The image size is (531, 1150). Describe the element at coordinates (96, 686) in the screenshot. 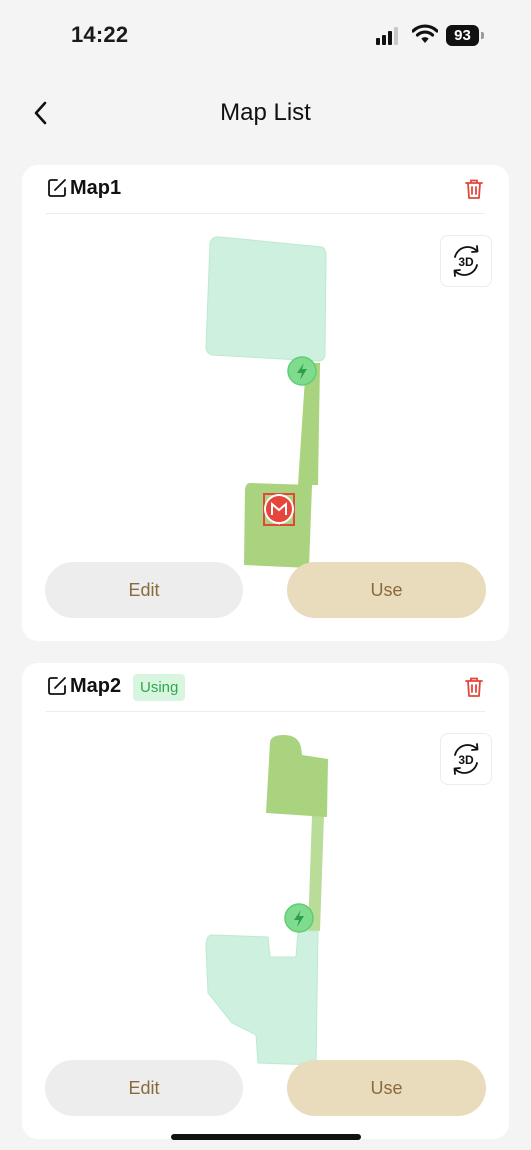

I see `map-name: Map2` at that location.